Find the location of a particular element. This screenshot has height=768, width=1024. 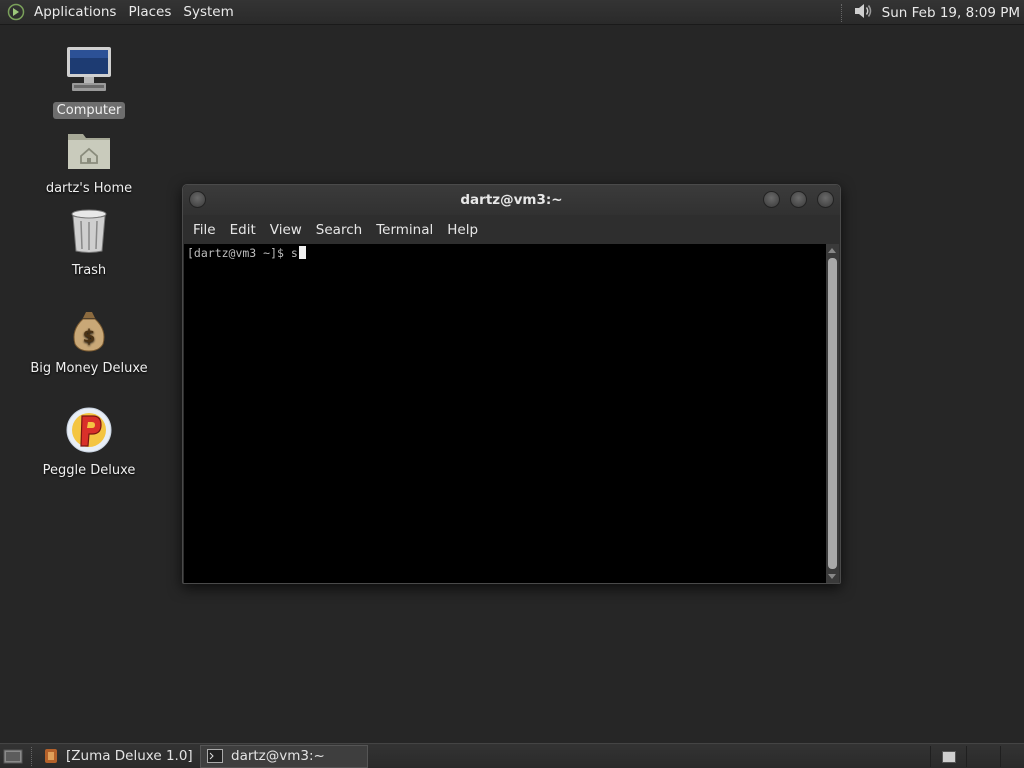

terminal-menubar: File Edit View Search Terminal Help is located at coordinates (511, 229).